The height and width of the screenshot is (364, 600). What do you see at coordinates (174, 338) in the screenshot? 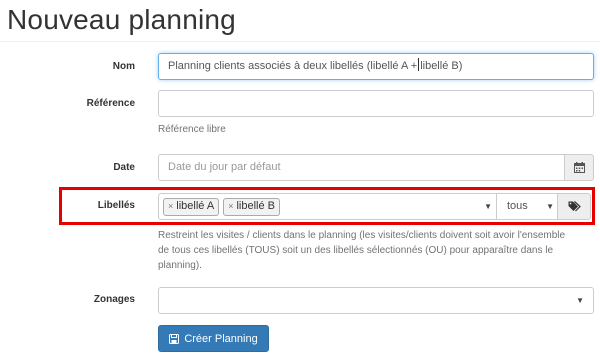
I see `save-icon` at bounding box center [174, 338].